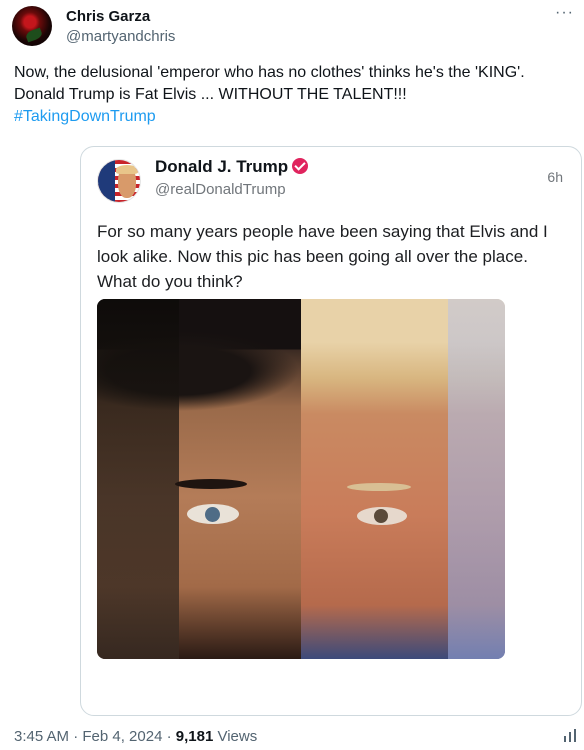 This screenshot has height=750, width=584. What do you see at coordinates (382, 516) in the screenshot?
I see `right-eye` at bounding box center [382, 516].